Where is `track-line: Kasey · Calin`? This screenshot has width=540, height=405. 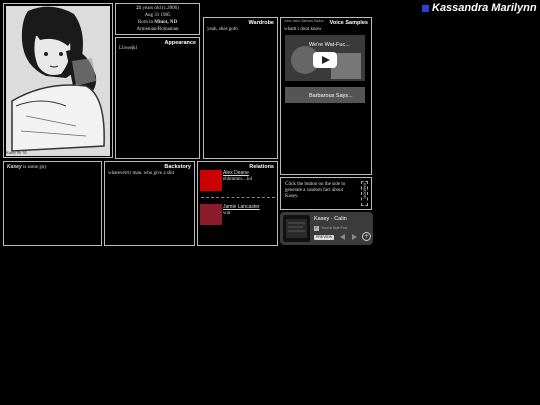 track-line: Kasey · Calin is located at coordinates (330, 219).